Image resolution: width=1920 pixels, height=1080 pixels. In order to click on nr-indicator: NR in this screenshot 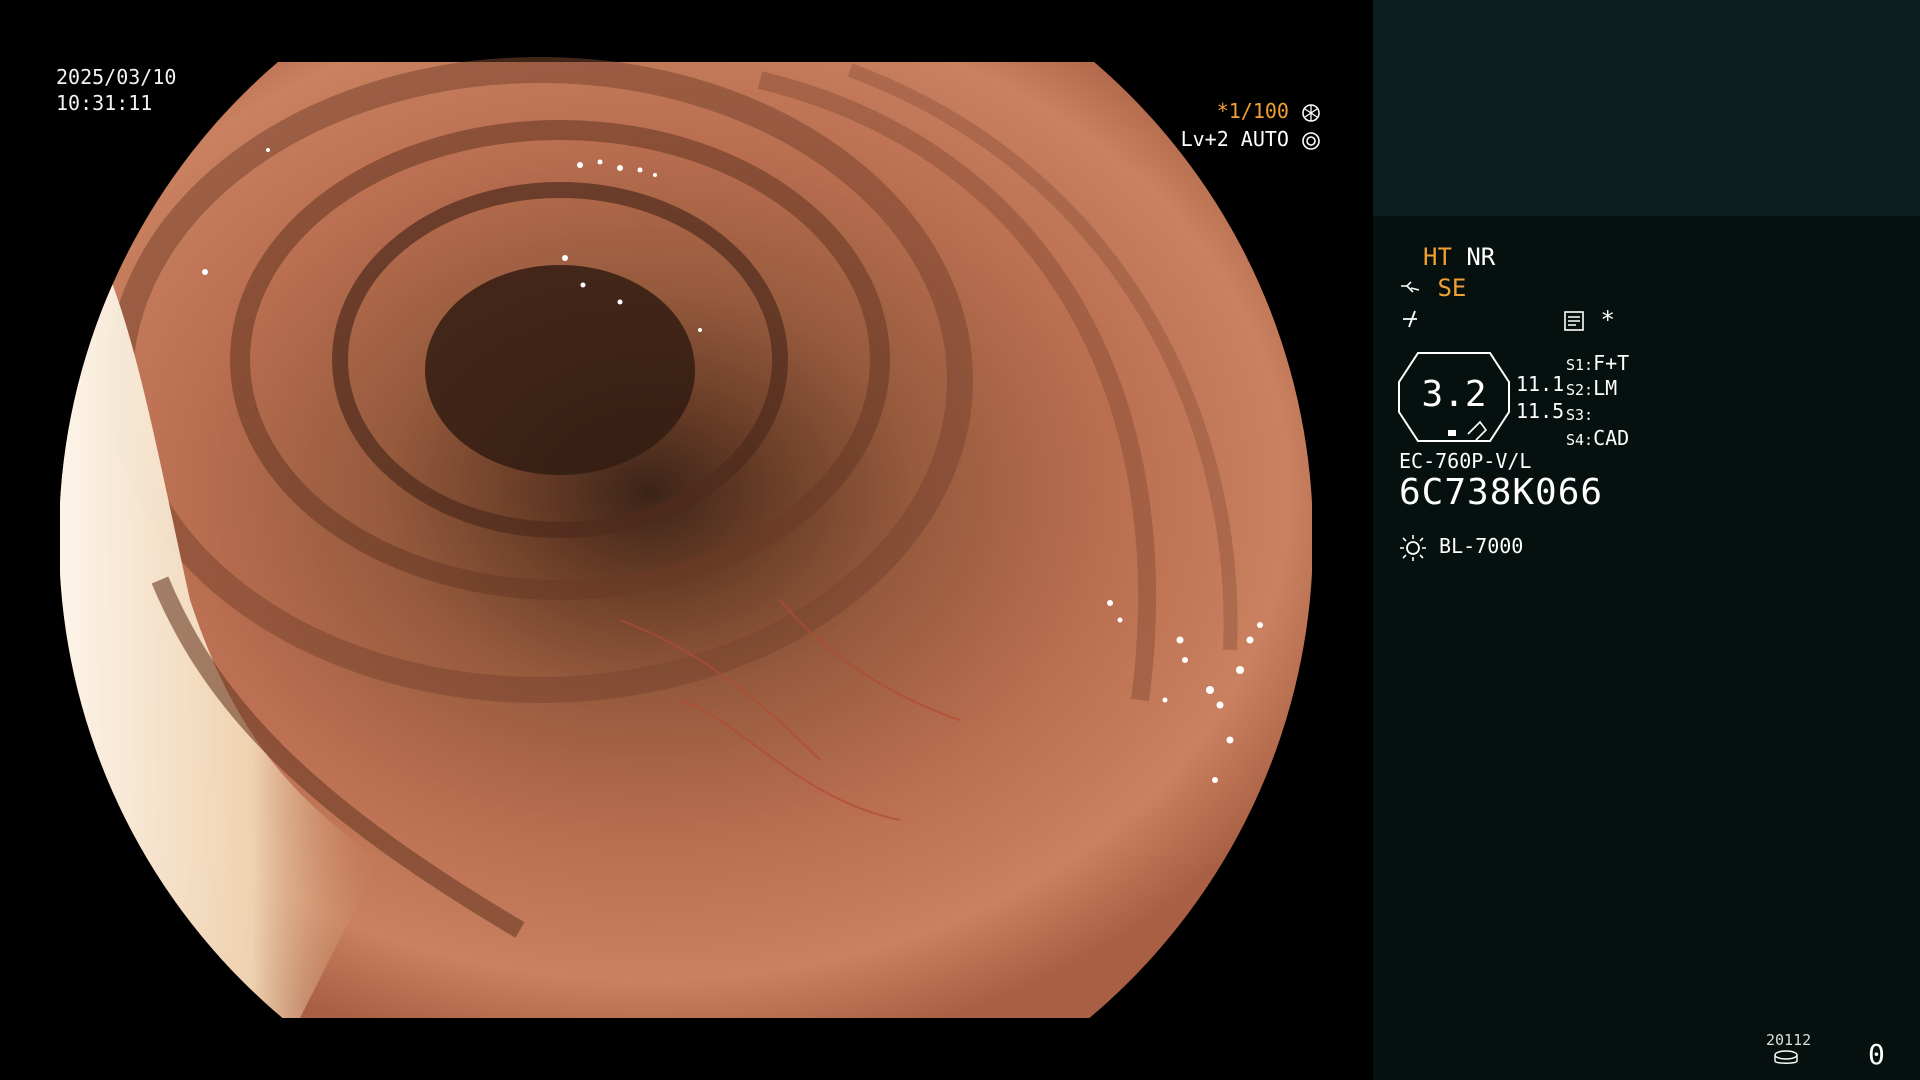, I will do `click(1481, 257)`.